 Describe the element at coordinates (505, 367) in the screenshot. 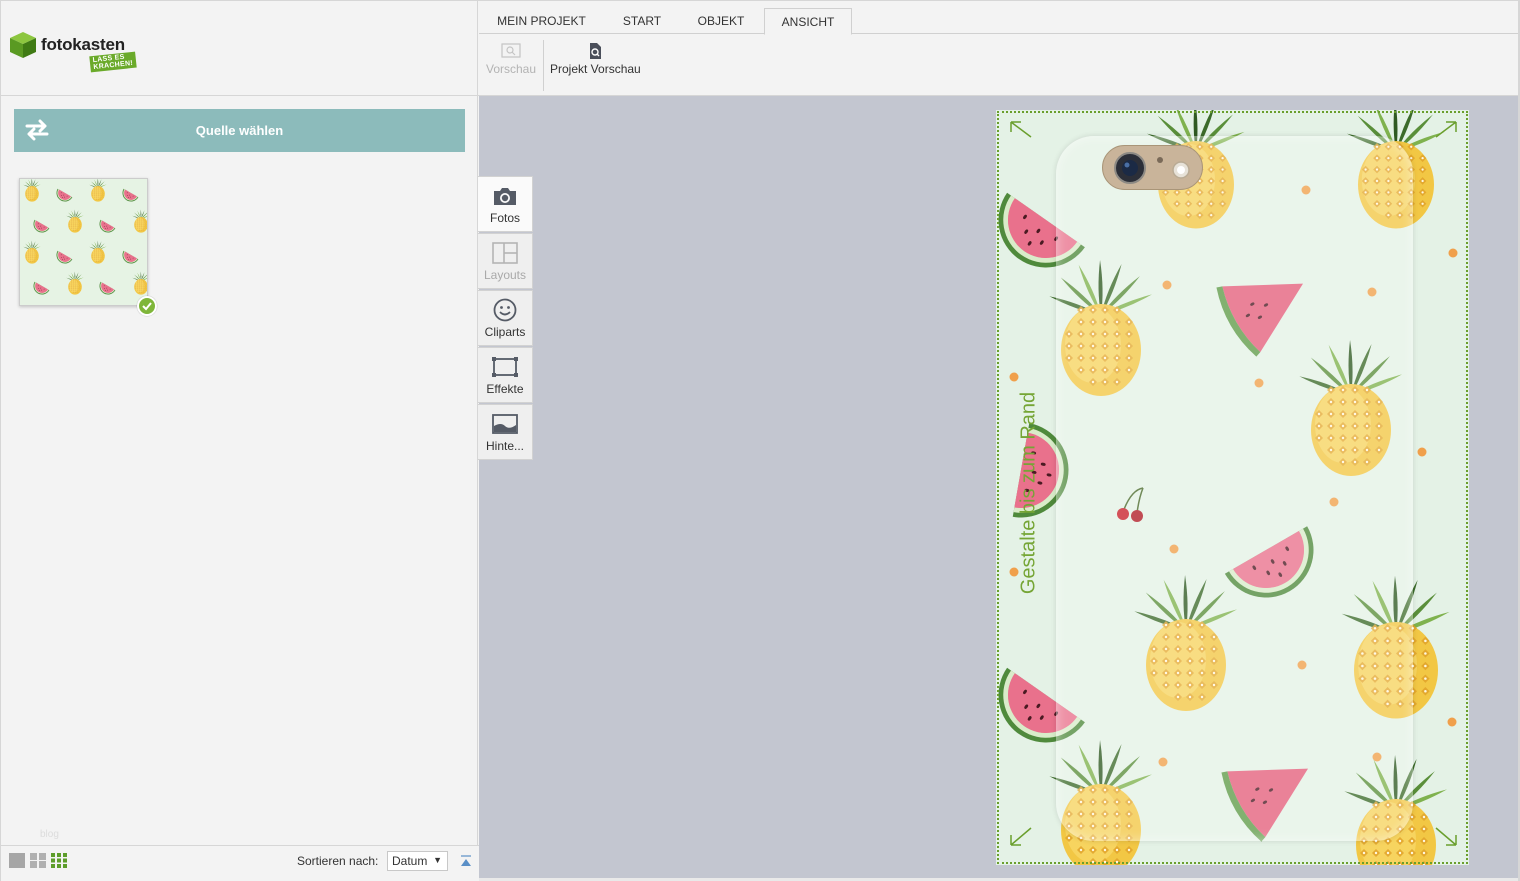

I see `frame-icon` at that location.